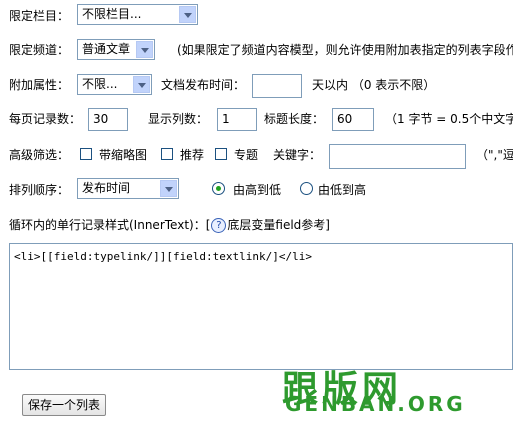 The width and height of the screenshot is (513, 425). Describe the element at coordinates (246, 155) in the screenshot. I see `special-checkbox-label: 专题` at that location.